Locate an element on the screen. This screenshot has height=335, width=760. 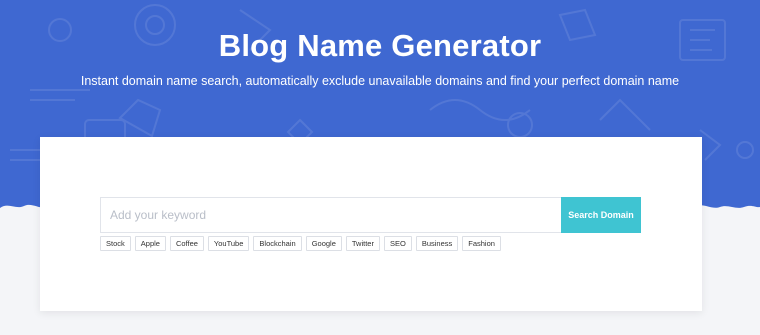
tag-youtube: YouTube is located at coordinates (228, 243).